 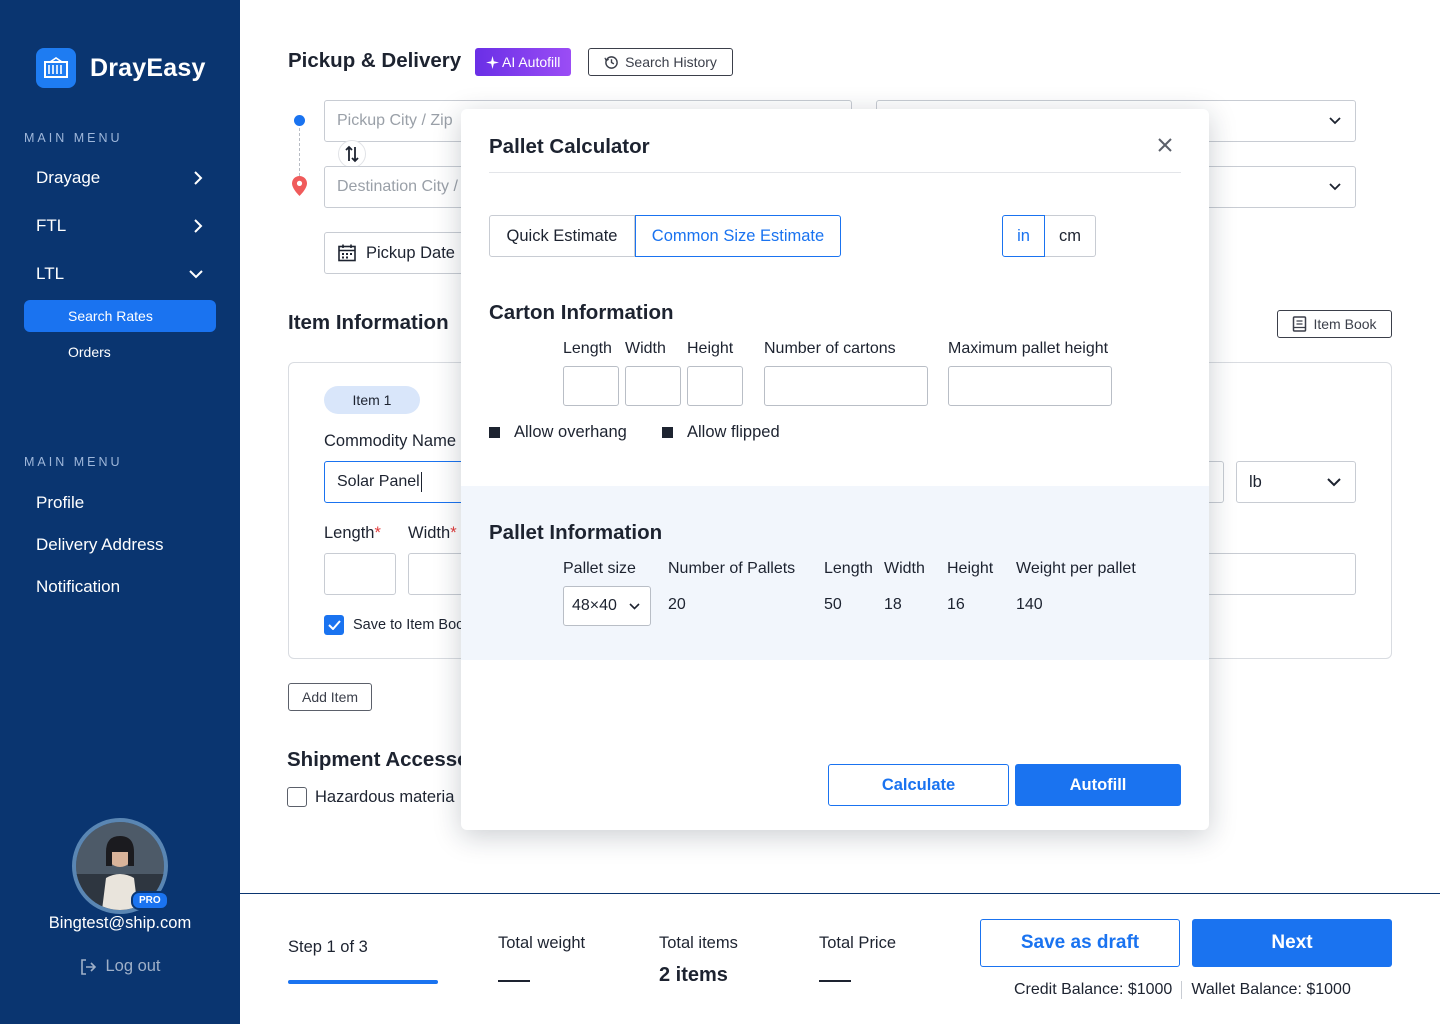 What do you see at coordinates (375, 60) in the screenshot?
I see `pickup-delivery-title: Pickup & Delivery` at bounding box center [375, 60].